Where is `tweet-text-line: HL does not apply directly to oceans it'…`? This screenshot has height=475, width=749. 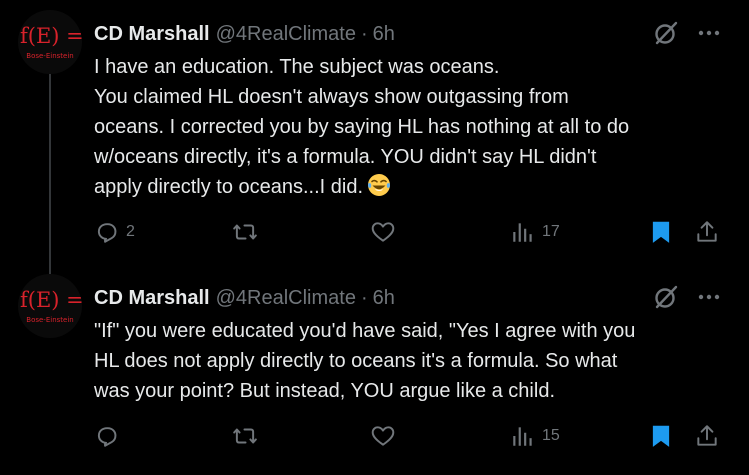
tweet-text-line: HL does not apply directly to oceans it'… is located at coordinates (356, 361).